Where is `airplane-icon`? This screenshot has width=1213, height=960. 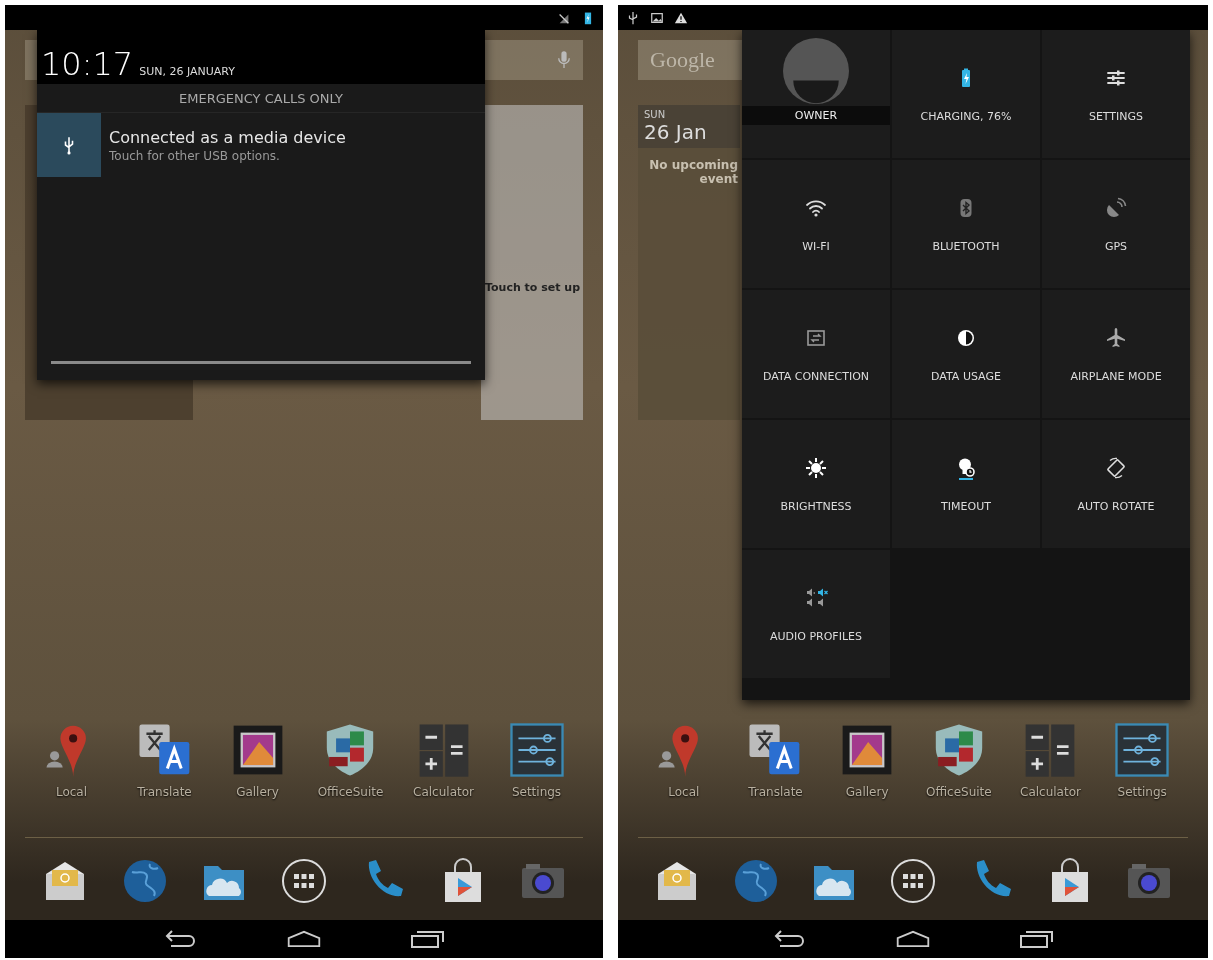 airplane-icon is located at coordinates (1116, 337).